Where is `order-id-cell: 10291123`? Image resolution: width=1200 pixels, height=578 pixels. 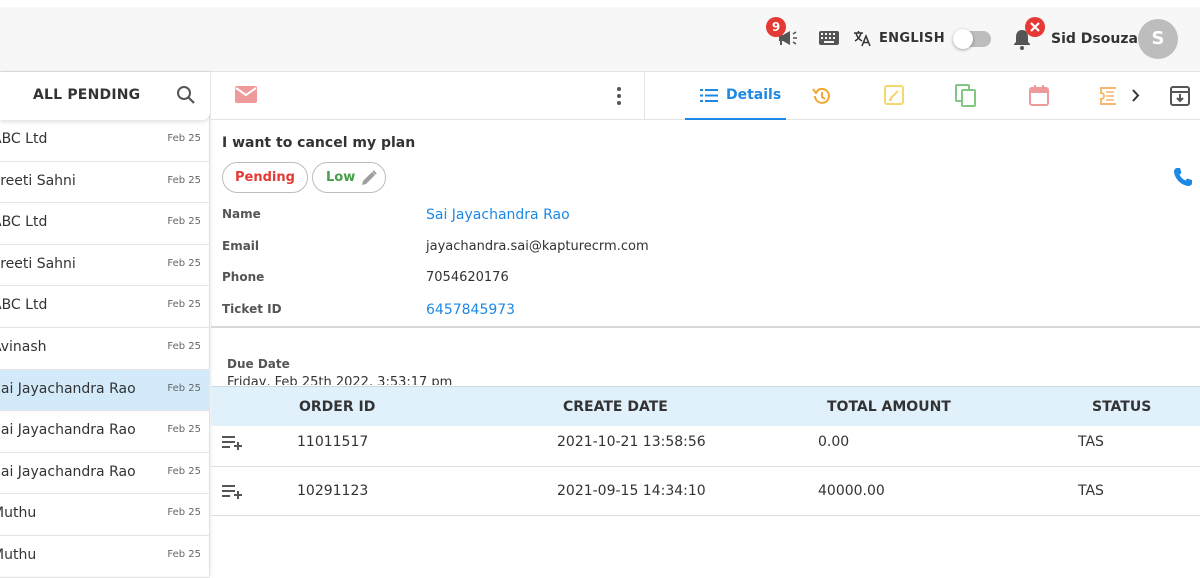
order-id-cell: 10291123 is located at coordinates (333, 491).